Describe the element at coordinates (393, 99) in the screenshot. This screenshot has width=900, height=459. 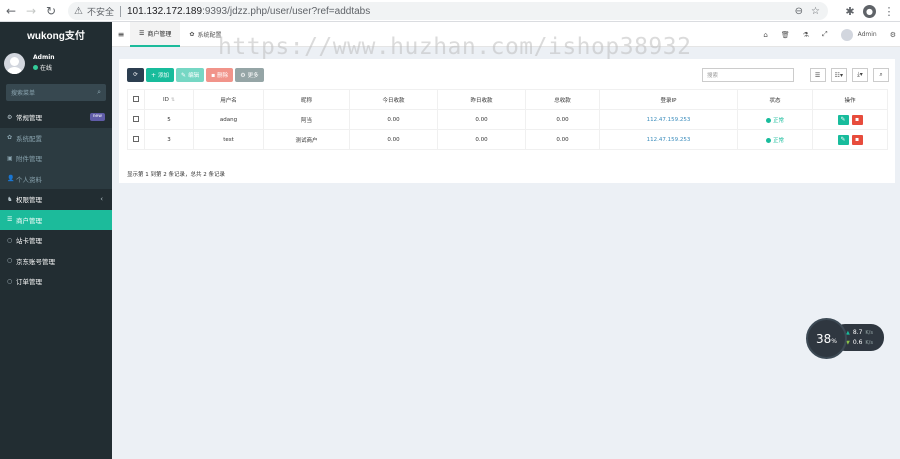
I see `header-today: 今日收款` at that location.